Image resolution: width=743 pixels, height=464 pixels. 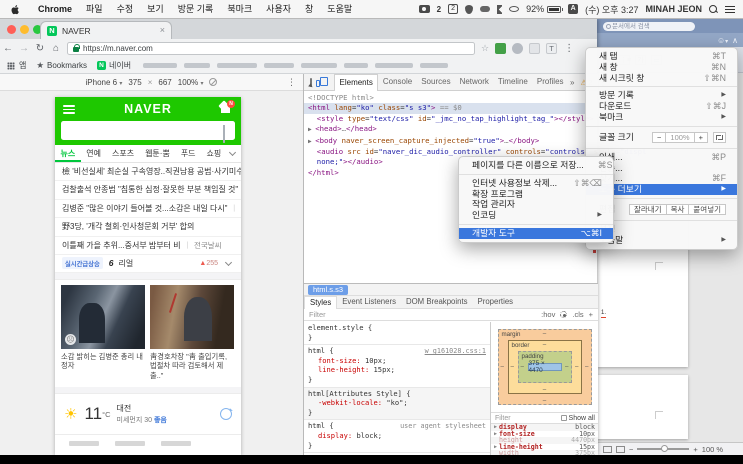 What do you see at coordinates (11, 65) in the screenshot?
I see `apps-grid-icon` at bounding box center [11, 65].